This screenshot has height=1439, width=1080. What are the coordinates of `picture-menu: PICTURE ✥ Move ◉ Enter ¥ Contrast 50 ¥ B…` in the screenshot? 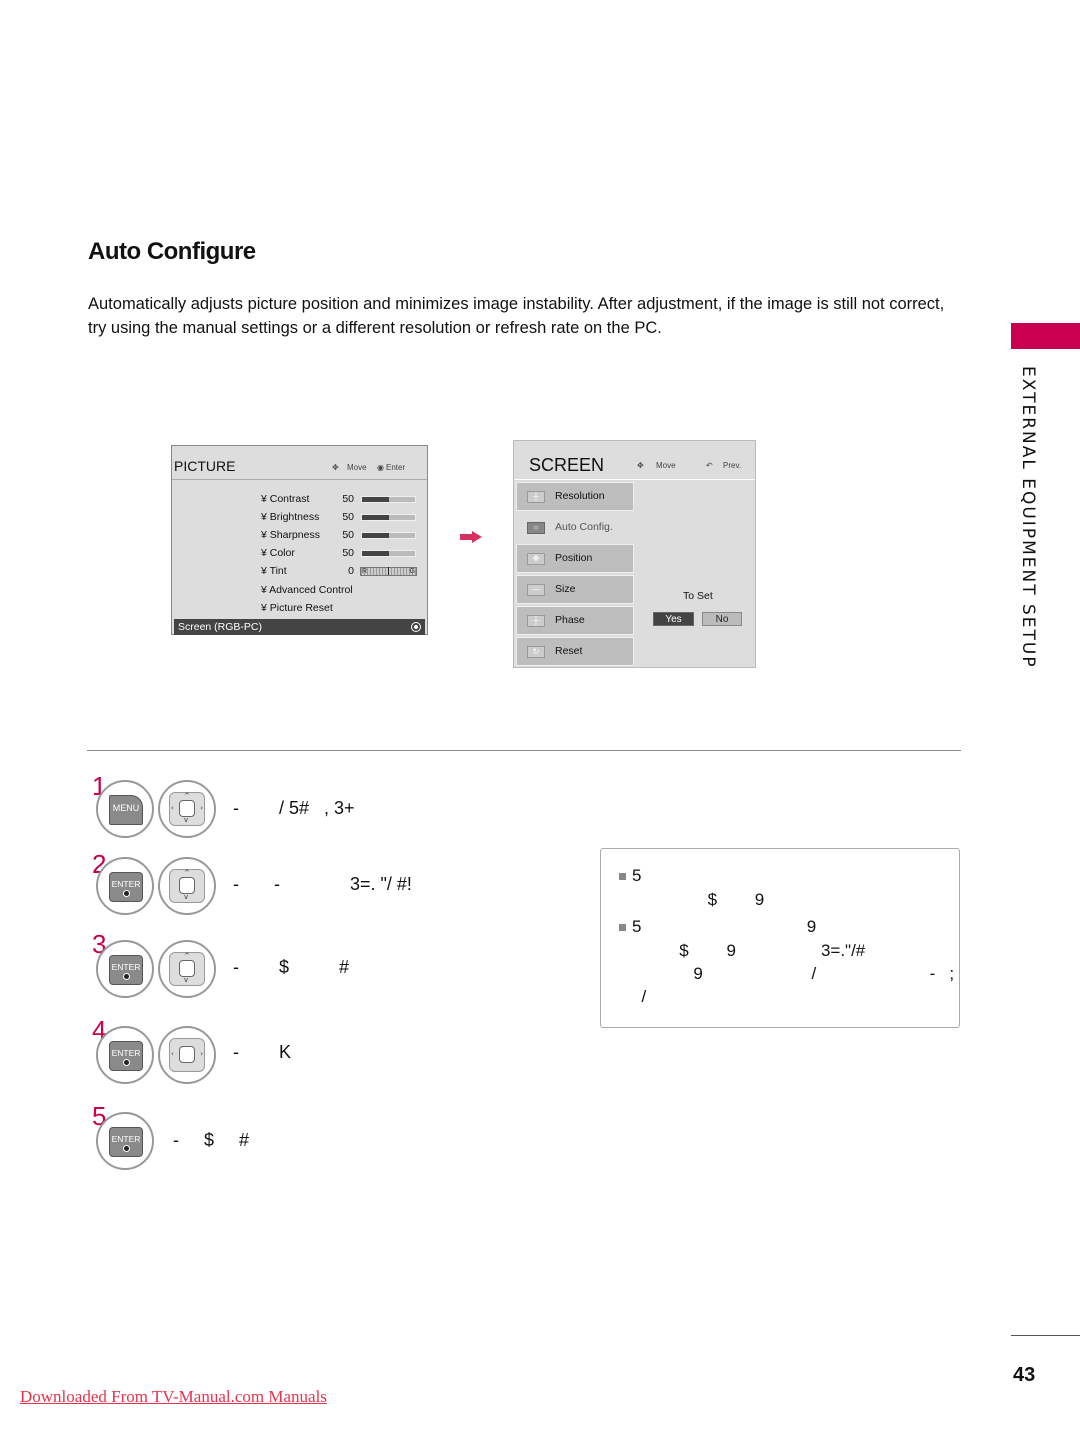 It's located at (299, 540).